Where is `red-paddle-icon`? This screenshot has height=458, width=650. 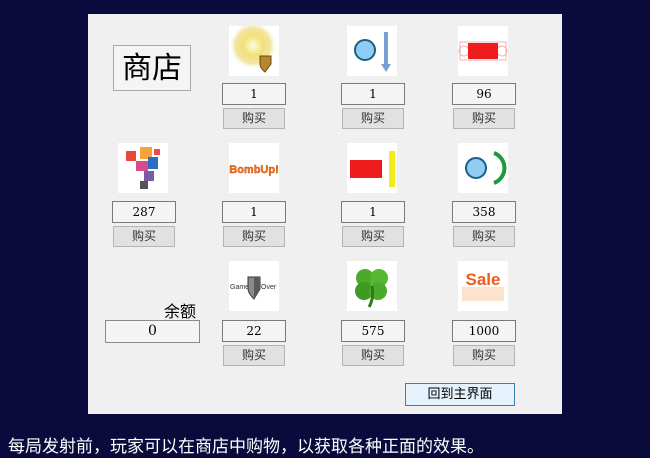 red-paddle-icon is located at coordinates (483, 51).